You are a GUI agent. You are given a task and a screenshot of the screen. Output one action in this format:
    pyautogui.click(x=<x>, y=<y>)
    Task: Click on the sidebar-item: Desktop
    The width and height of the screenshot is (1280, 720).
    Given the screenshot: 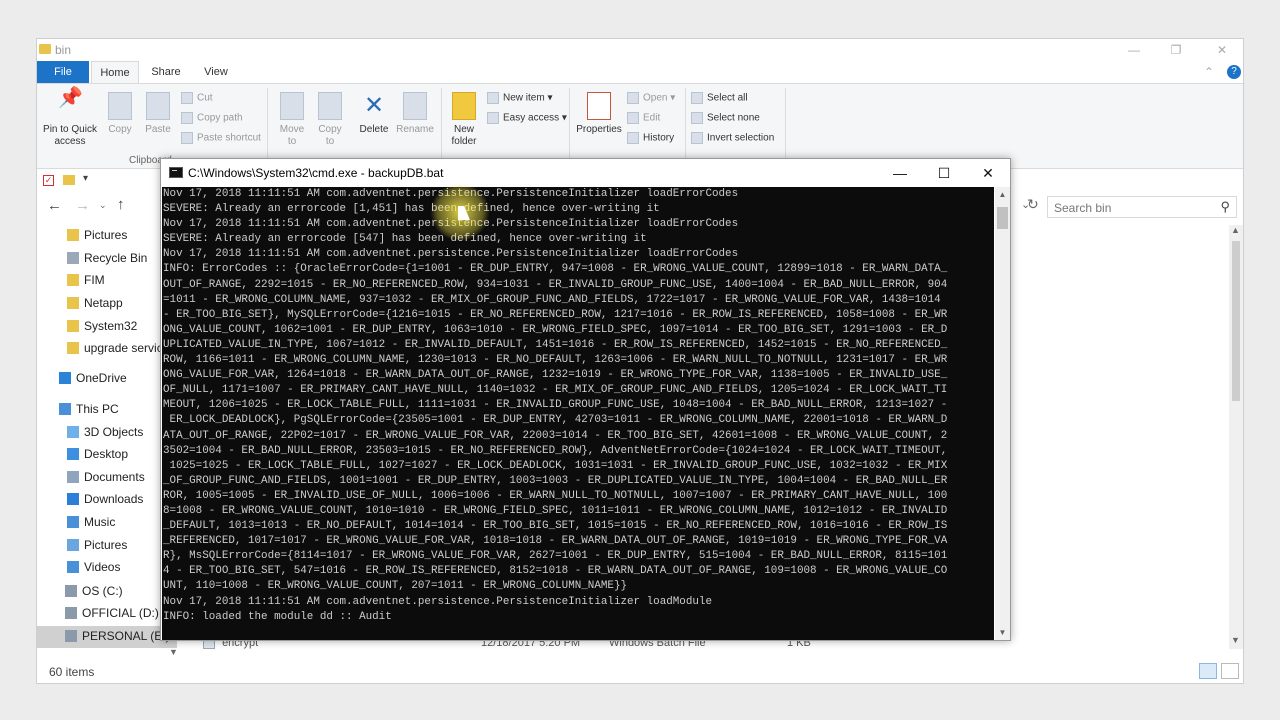 What is the action you would take?
    pyautogui.click(x=107, y=455)
    